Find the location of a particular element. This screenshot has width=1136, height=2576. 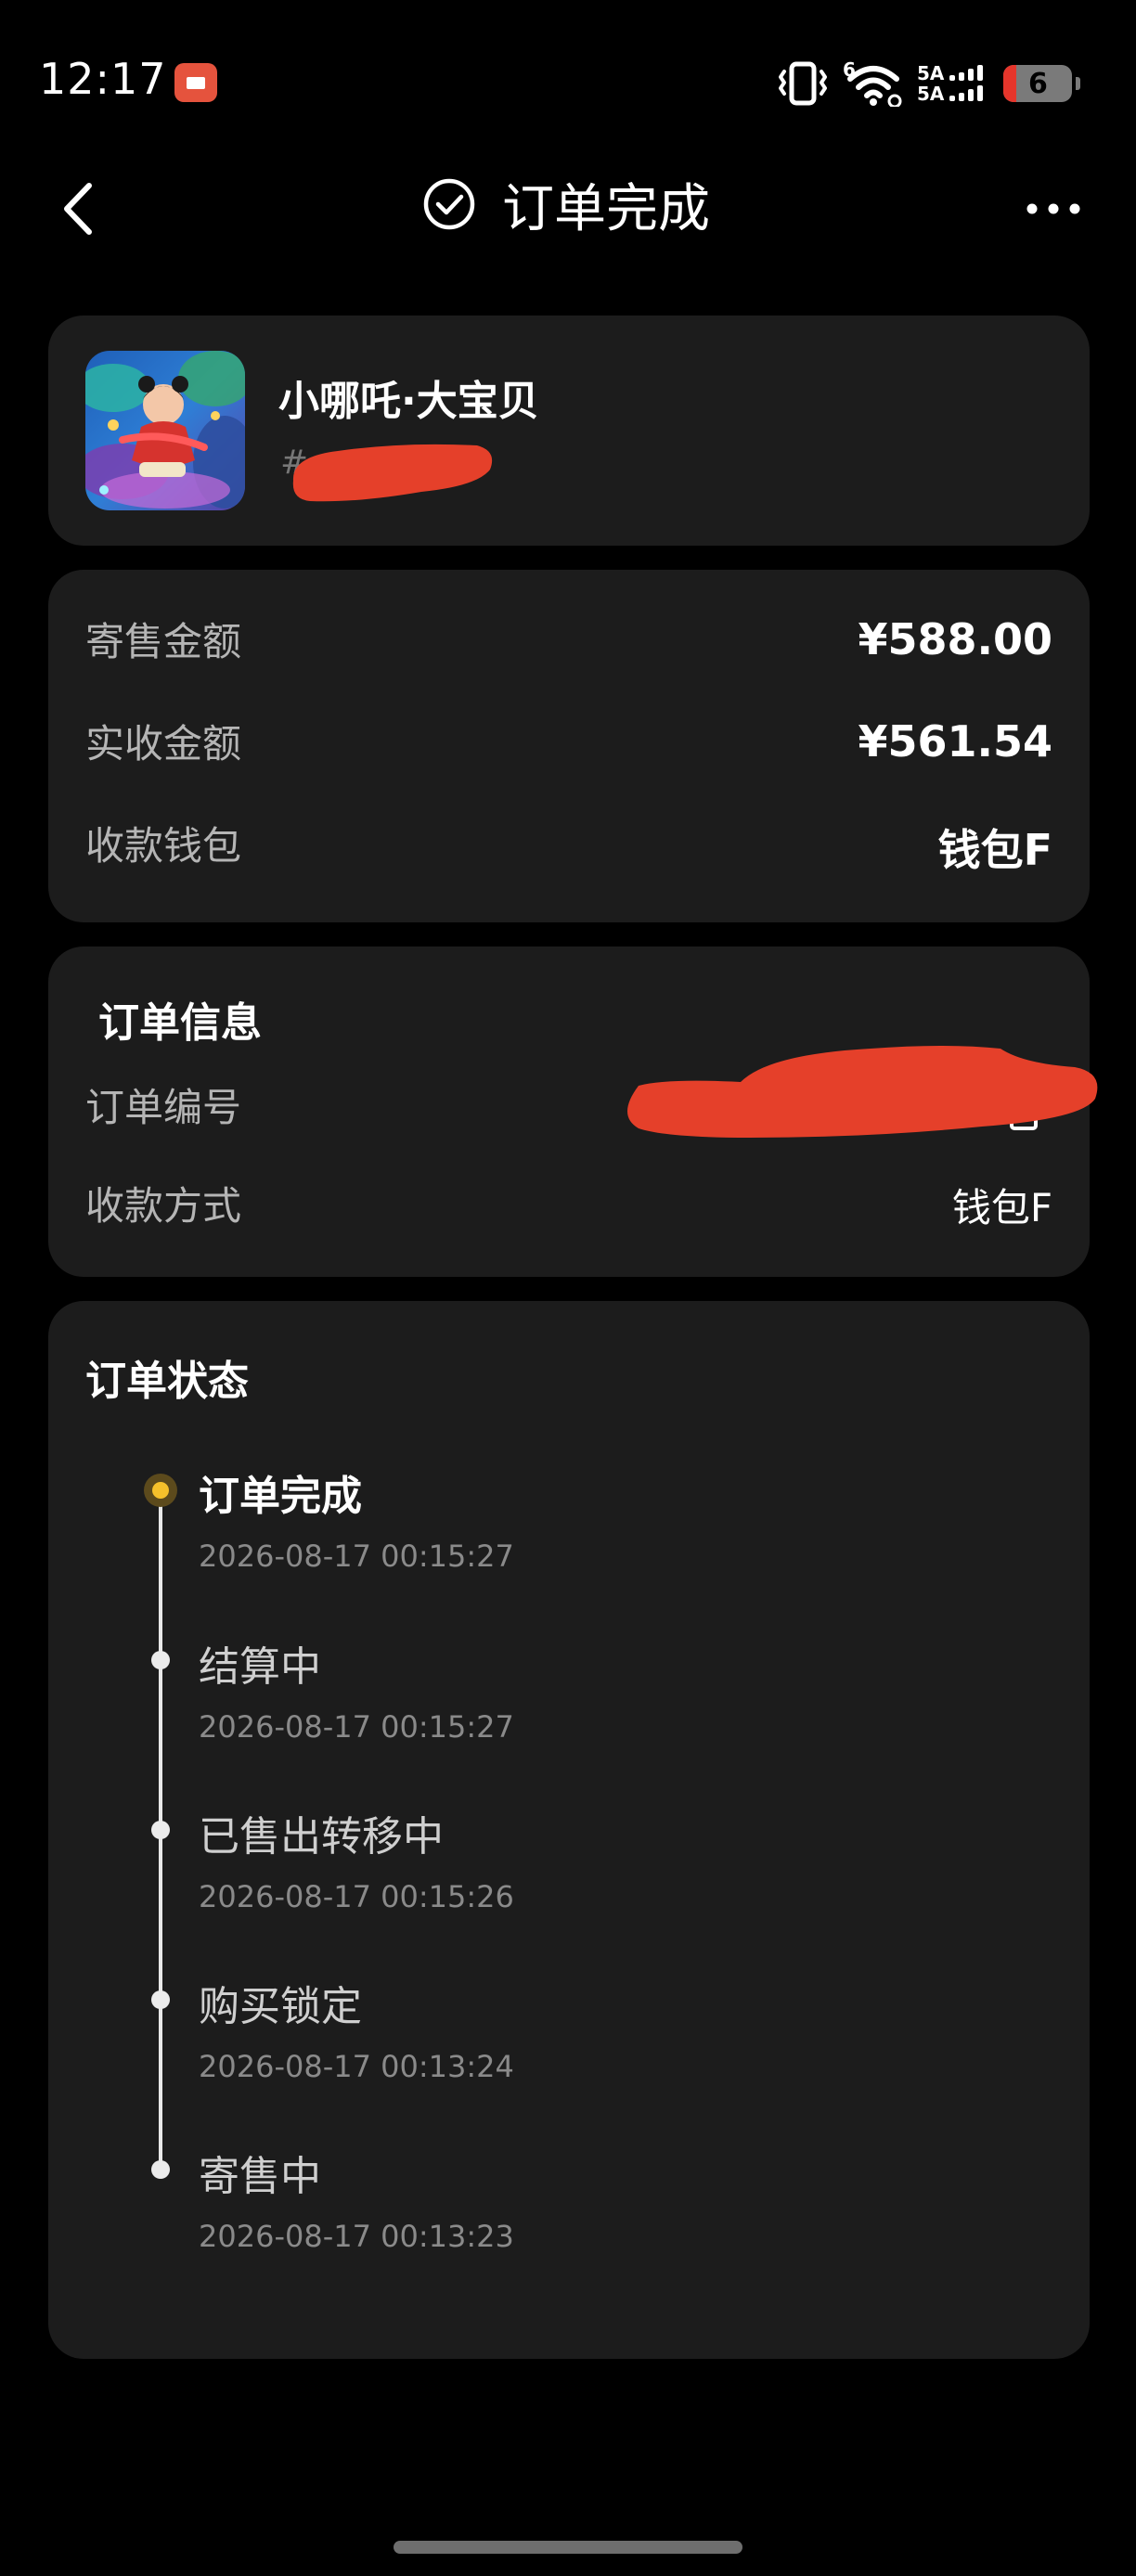

timeline-status: 购买锁定 is located at coordinates (280, 2006).